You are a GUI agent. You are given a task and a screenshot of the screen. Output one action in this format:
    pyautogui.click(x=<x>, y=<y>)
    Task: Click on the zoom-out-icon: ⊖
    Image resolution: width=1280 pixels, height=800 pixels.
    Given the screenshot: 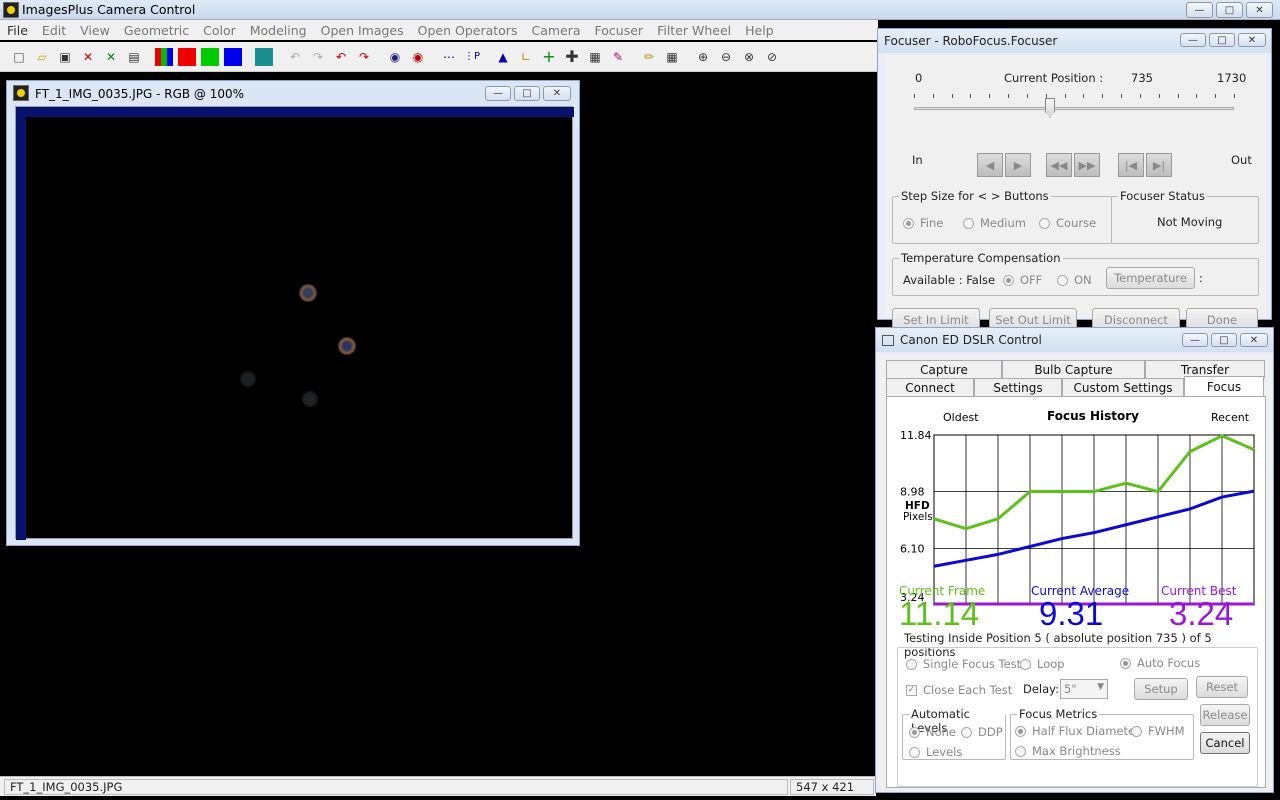 What is the action you would take?
    pyautogui.click(x=726, y=57)
    